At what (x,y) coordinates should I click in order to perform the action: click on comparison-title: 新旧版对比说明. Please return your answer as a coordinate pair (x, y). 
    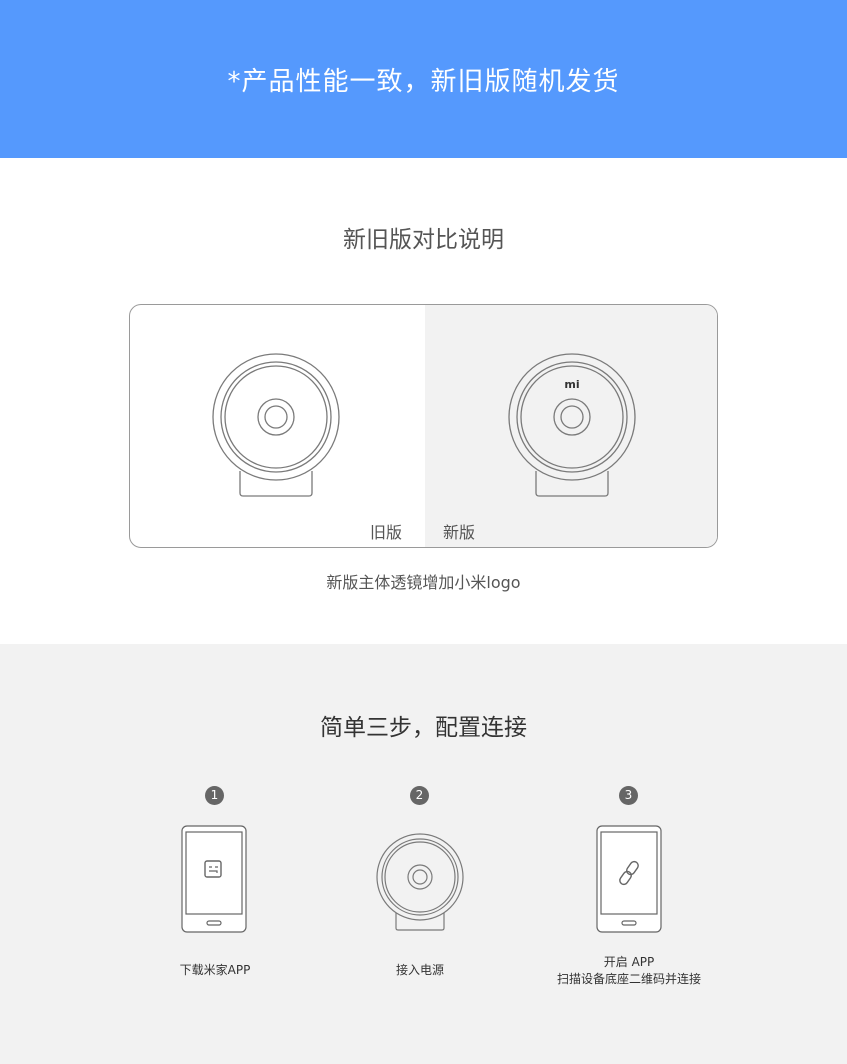
    Looking at the image, I should click on (423, 240).